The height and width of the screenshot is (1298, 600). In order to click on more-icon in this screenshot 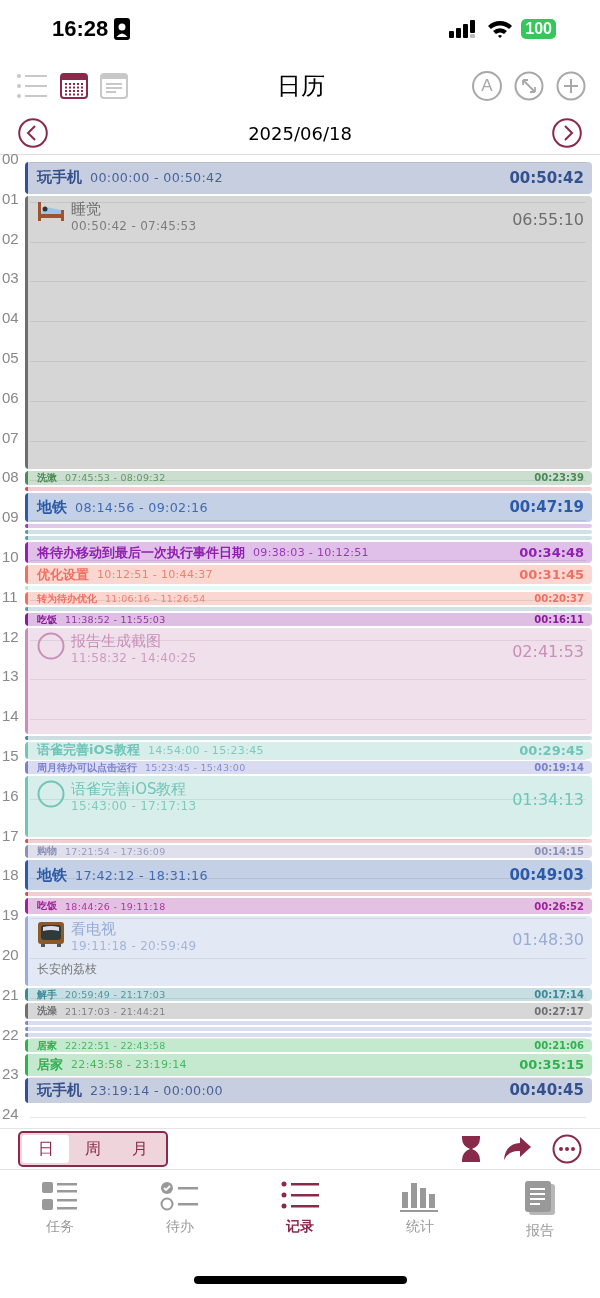, I will do `click(567, 1149)`.